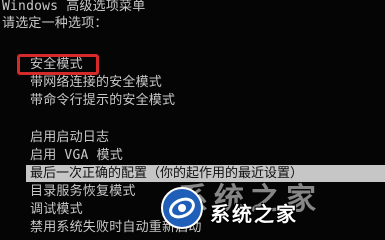  What do you see at coordinates (76, 155) in the screenshot?
I see `option-vga-mode: 启用 VGA 模式` at bounding box center [76, 155].